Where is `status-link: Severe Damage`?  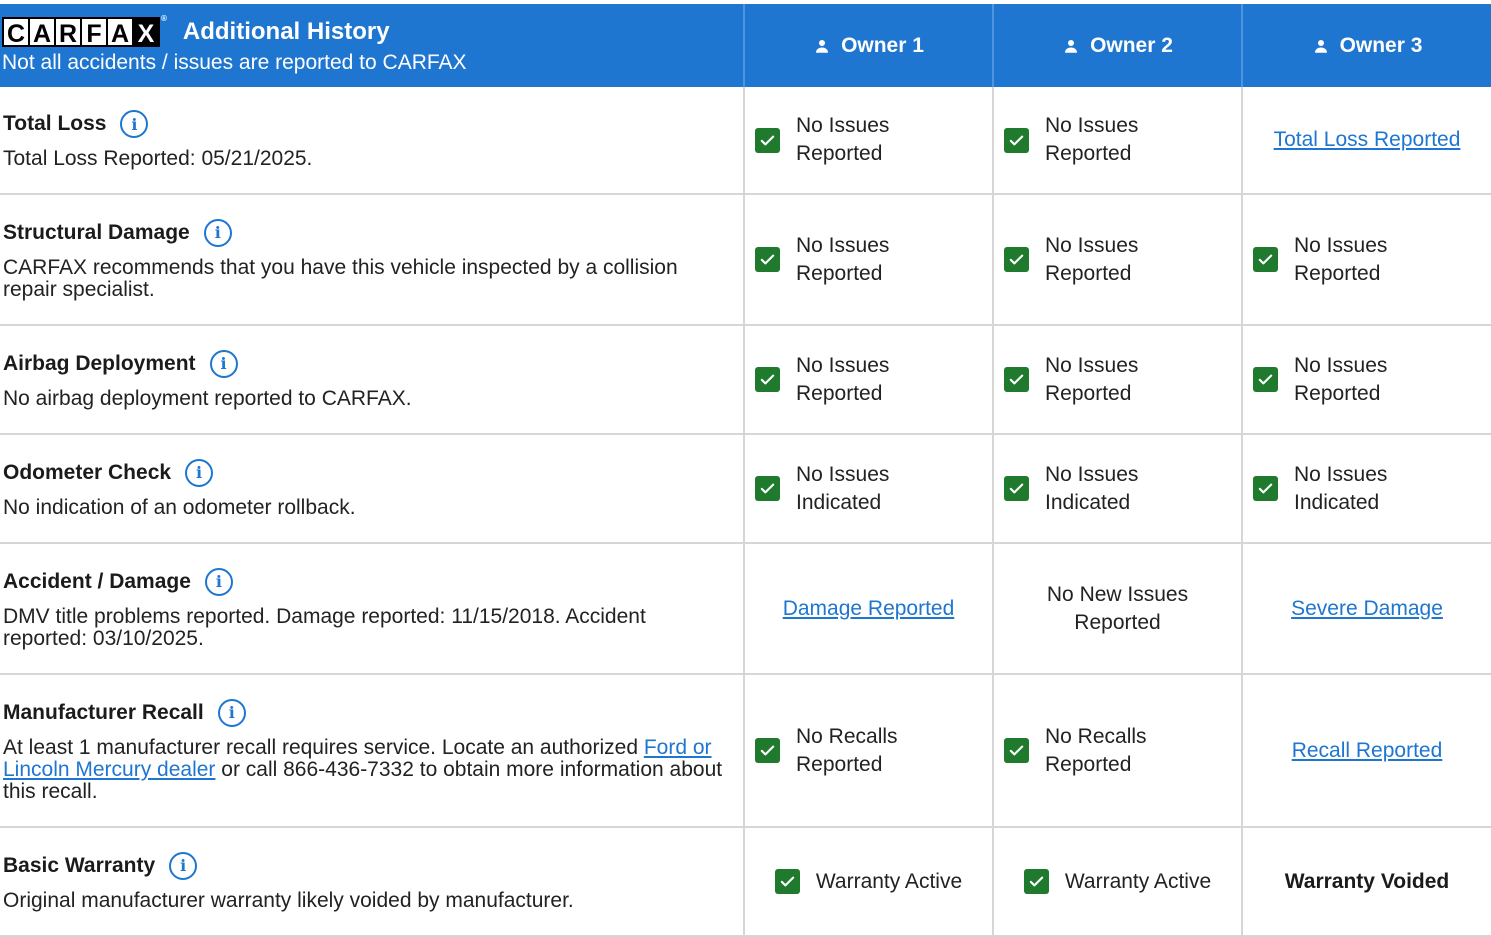
status-link: Severe Damage is located at coordinates (1367, 609).